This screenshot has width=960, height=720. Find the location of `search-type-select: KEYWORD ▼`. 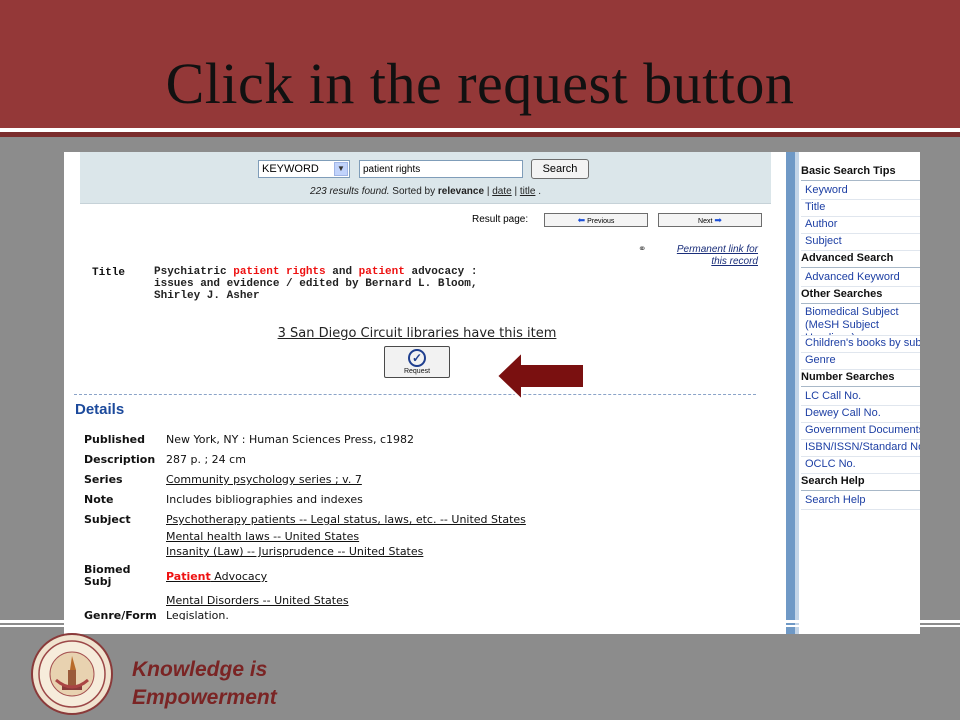

search-type-select: KEYWORD ▼ is located at coordinates (304, 169).